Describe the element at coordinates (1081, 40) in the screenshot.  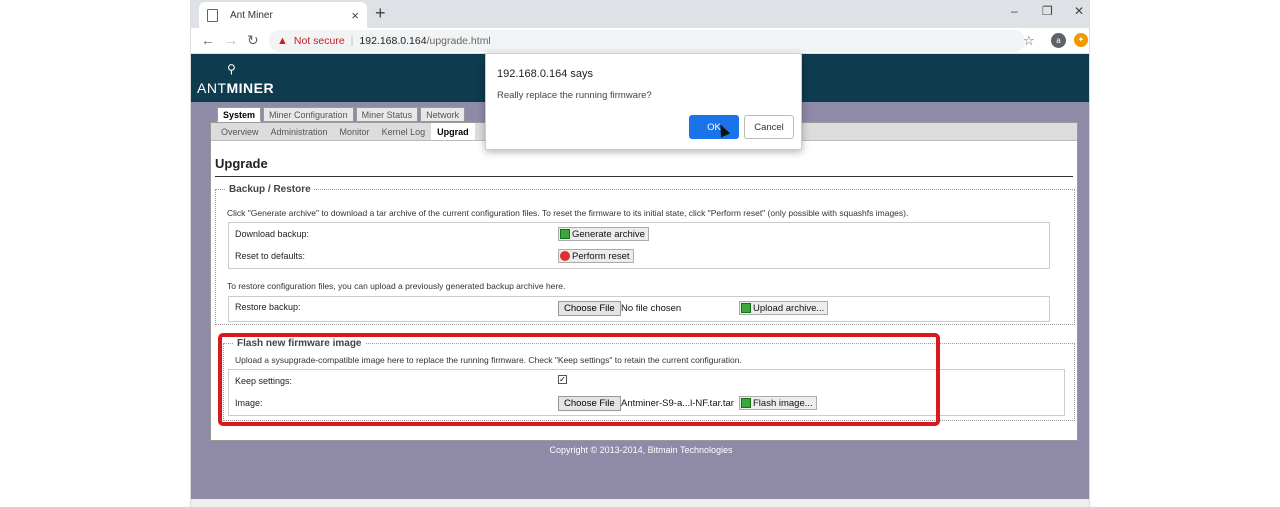
I see `extension-icon: ✦` at that location.